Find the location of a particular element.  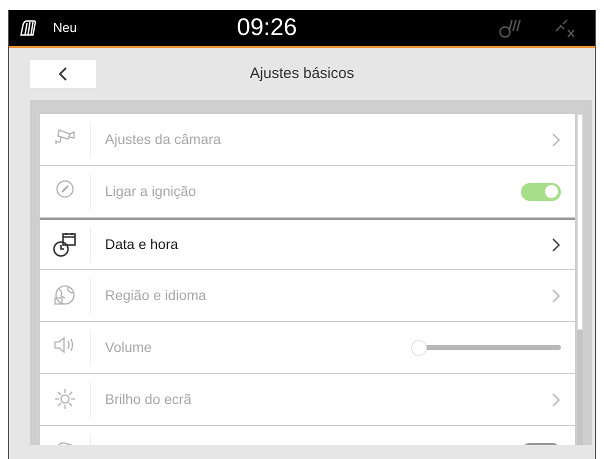

page-title: Ajustes básicos is located at coordinates (302, 74).